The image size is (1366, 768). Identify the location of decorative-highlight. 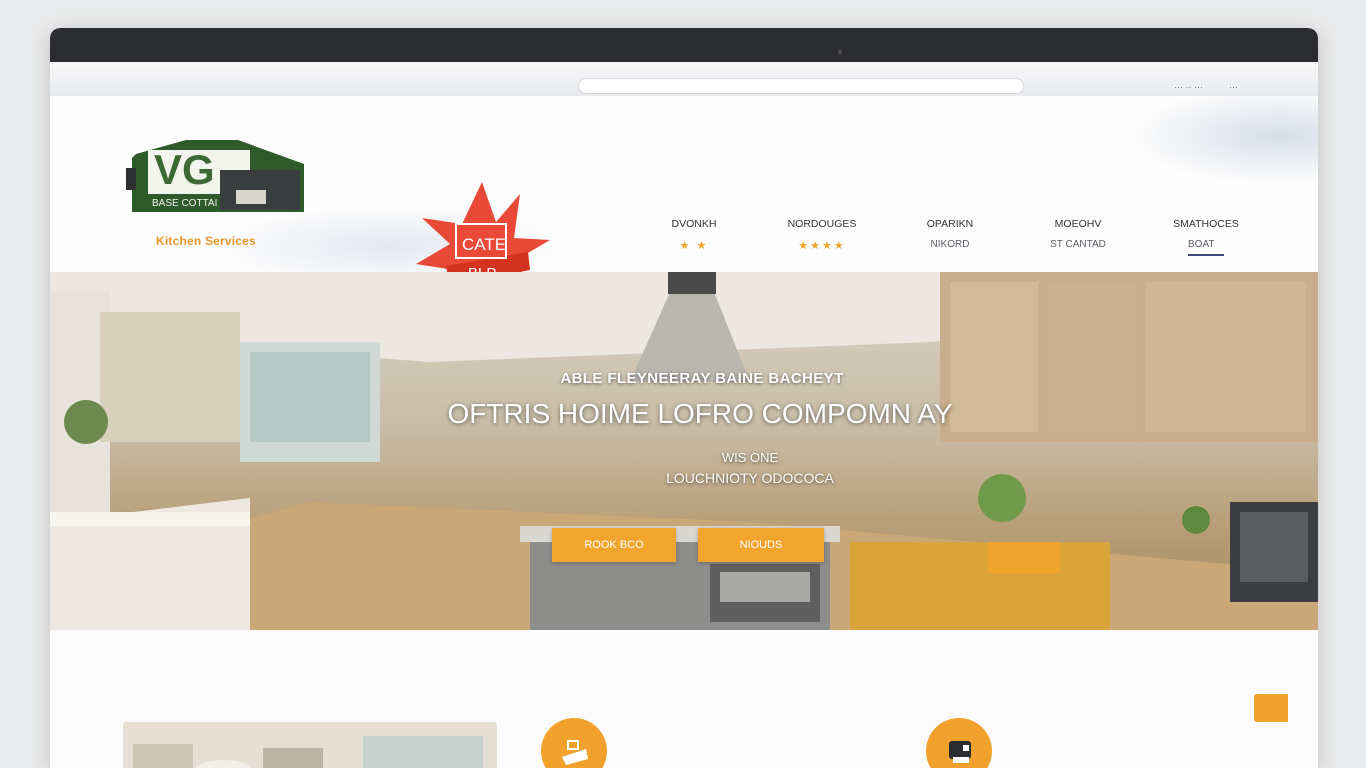
(1024, 558).